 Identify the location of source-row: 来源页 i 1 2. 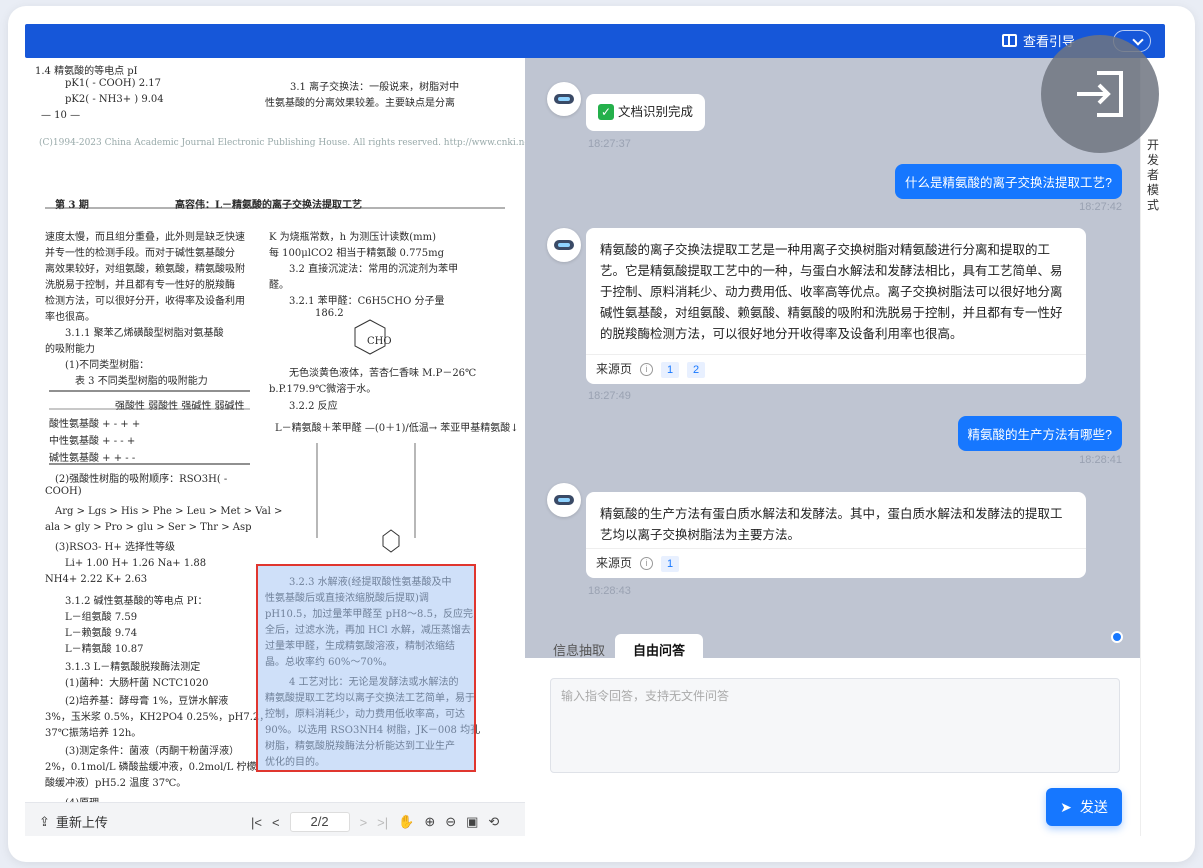
(836, 369).